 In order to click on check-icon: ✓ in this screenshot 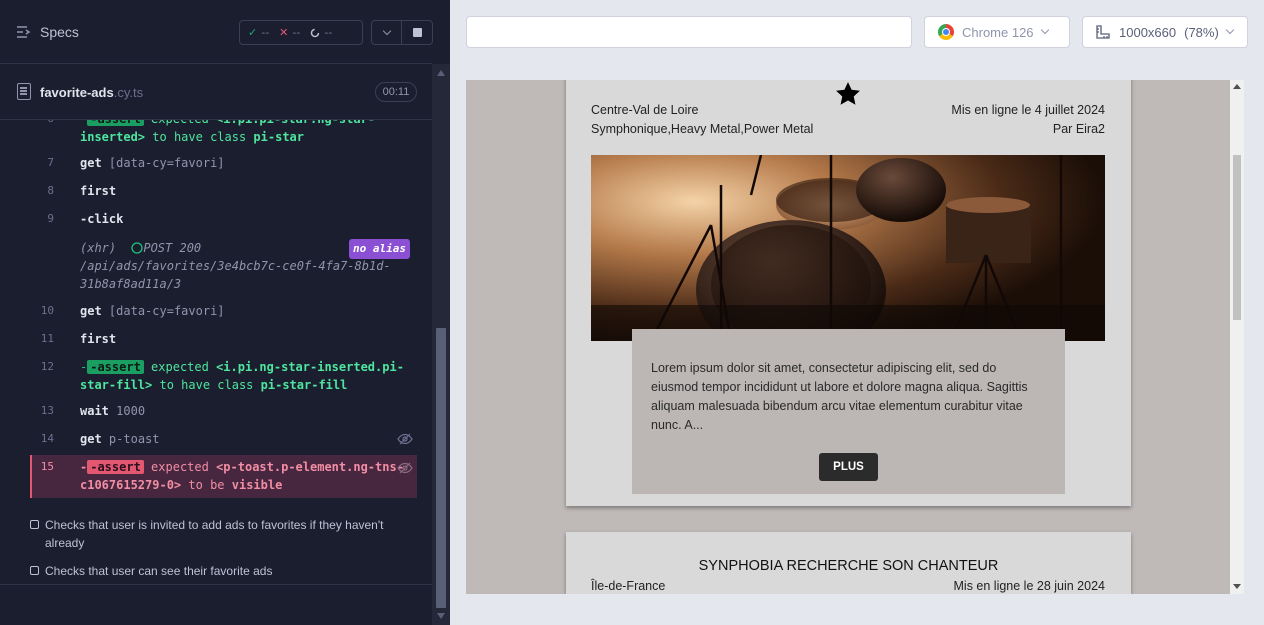, I will do `click(253, 32)`.